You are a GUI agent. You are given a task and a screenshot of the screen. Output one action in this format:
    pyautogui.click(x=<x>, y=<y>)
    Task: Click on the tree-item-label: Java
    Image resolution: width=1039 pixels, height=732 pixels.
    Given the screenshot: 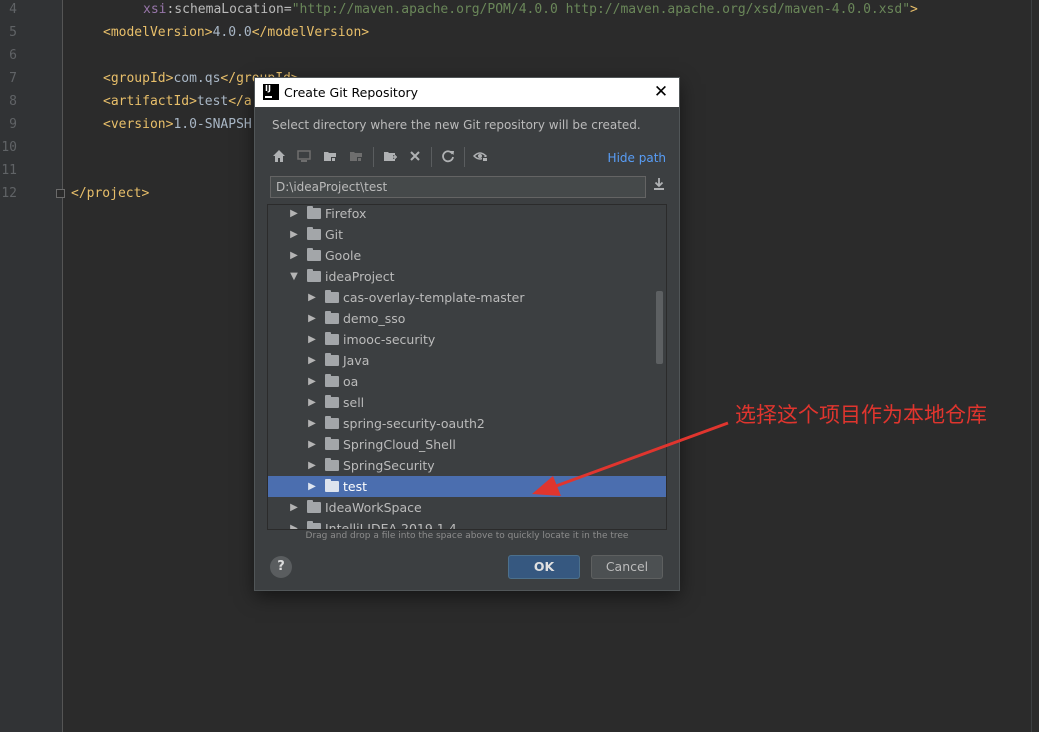 What is the action you would take?
    pyautogui.click(x=356, y=360)
    